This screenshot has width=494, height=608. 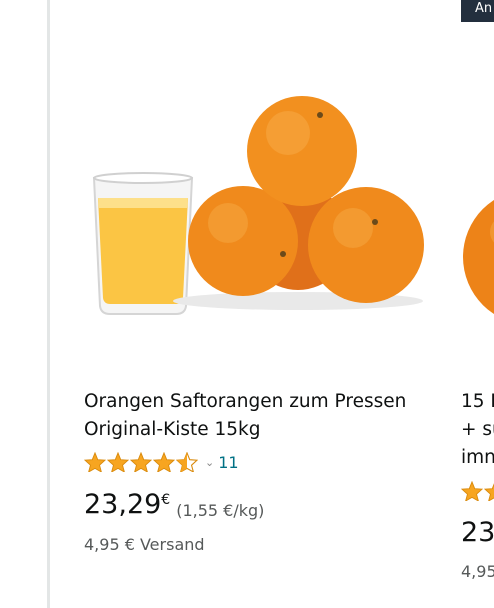 I want to click on star-rating, so click(x=141, y=462).